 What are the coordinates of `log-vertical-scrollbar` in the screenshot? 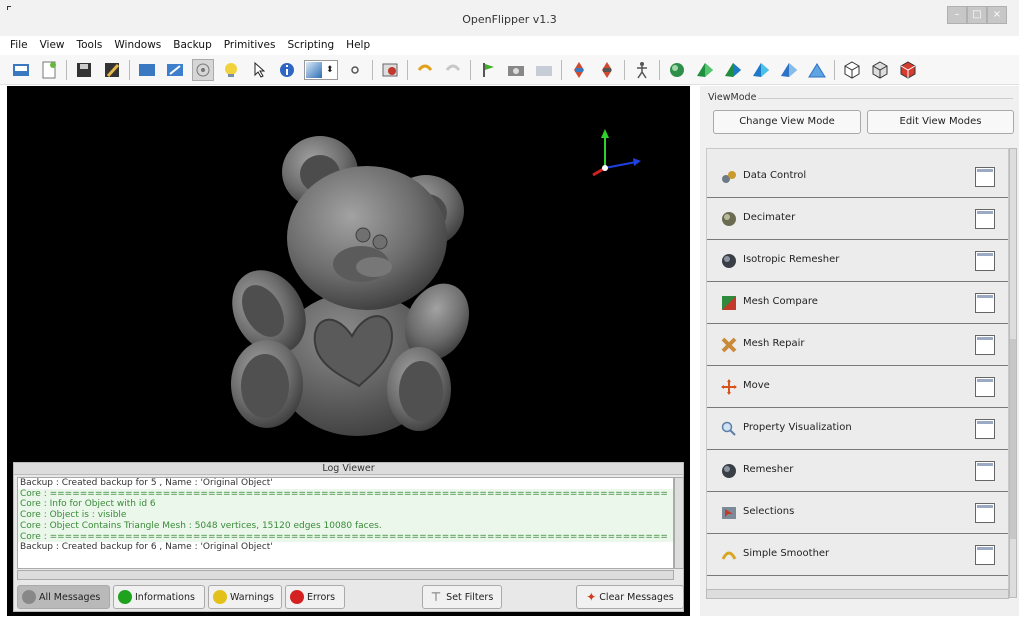 It's located at (679, 523).